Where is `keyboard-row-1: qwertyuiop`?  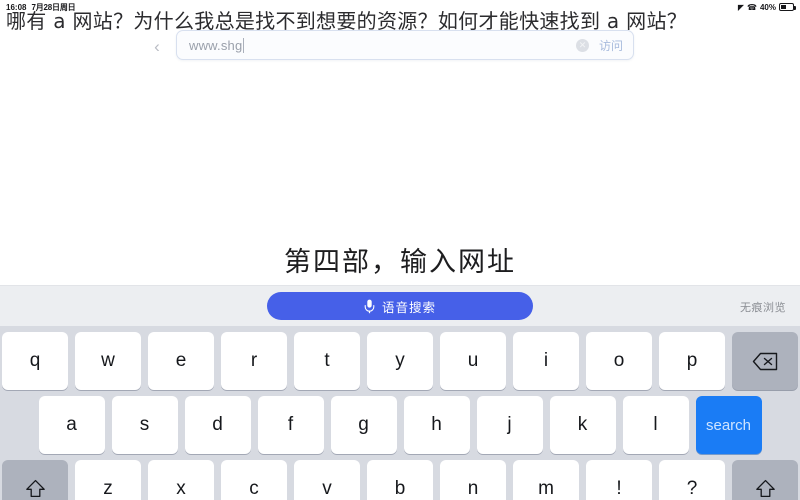 keyboard-row-1: qwertyuiop is located at coordinates (400, 361).